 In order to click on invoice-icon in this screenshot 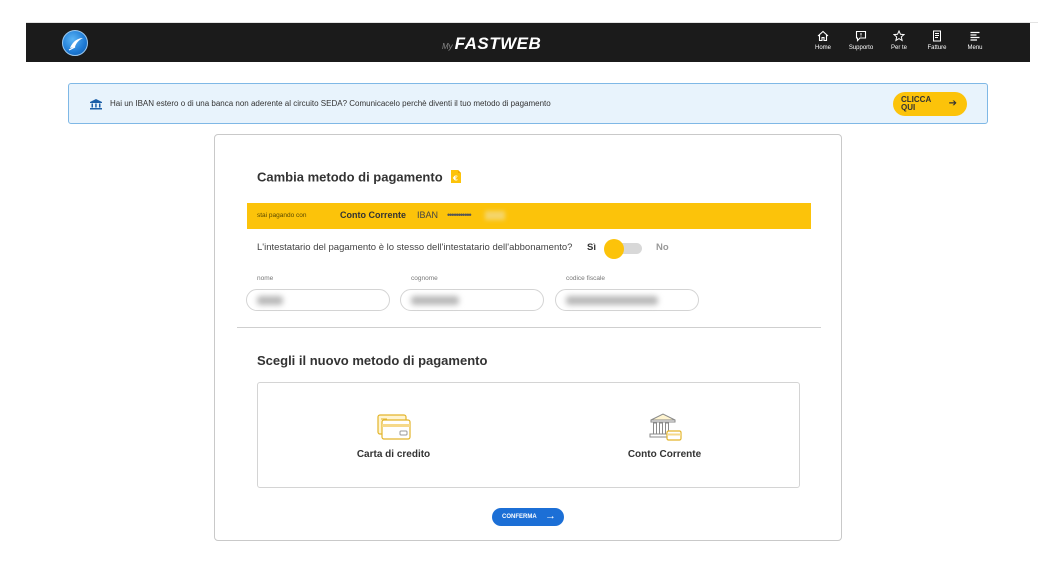, I will do `click(937, 36)`.